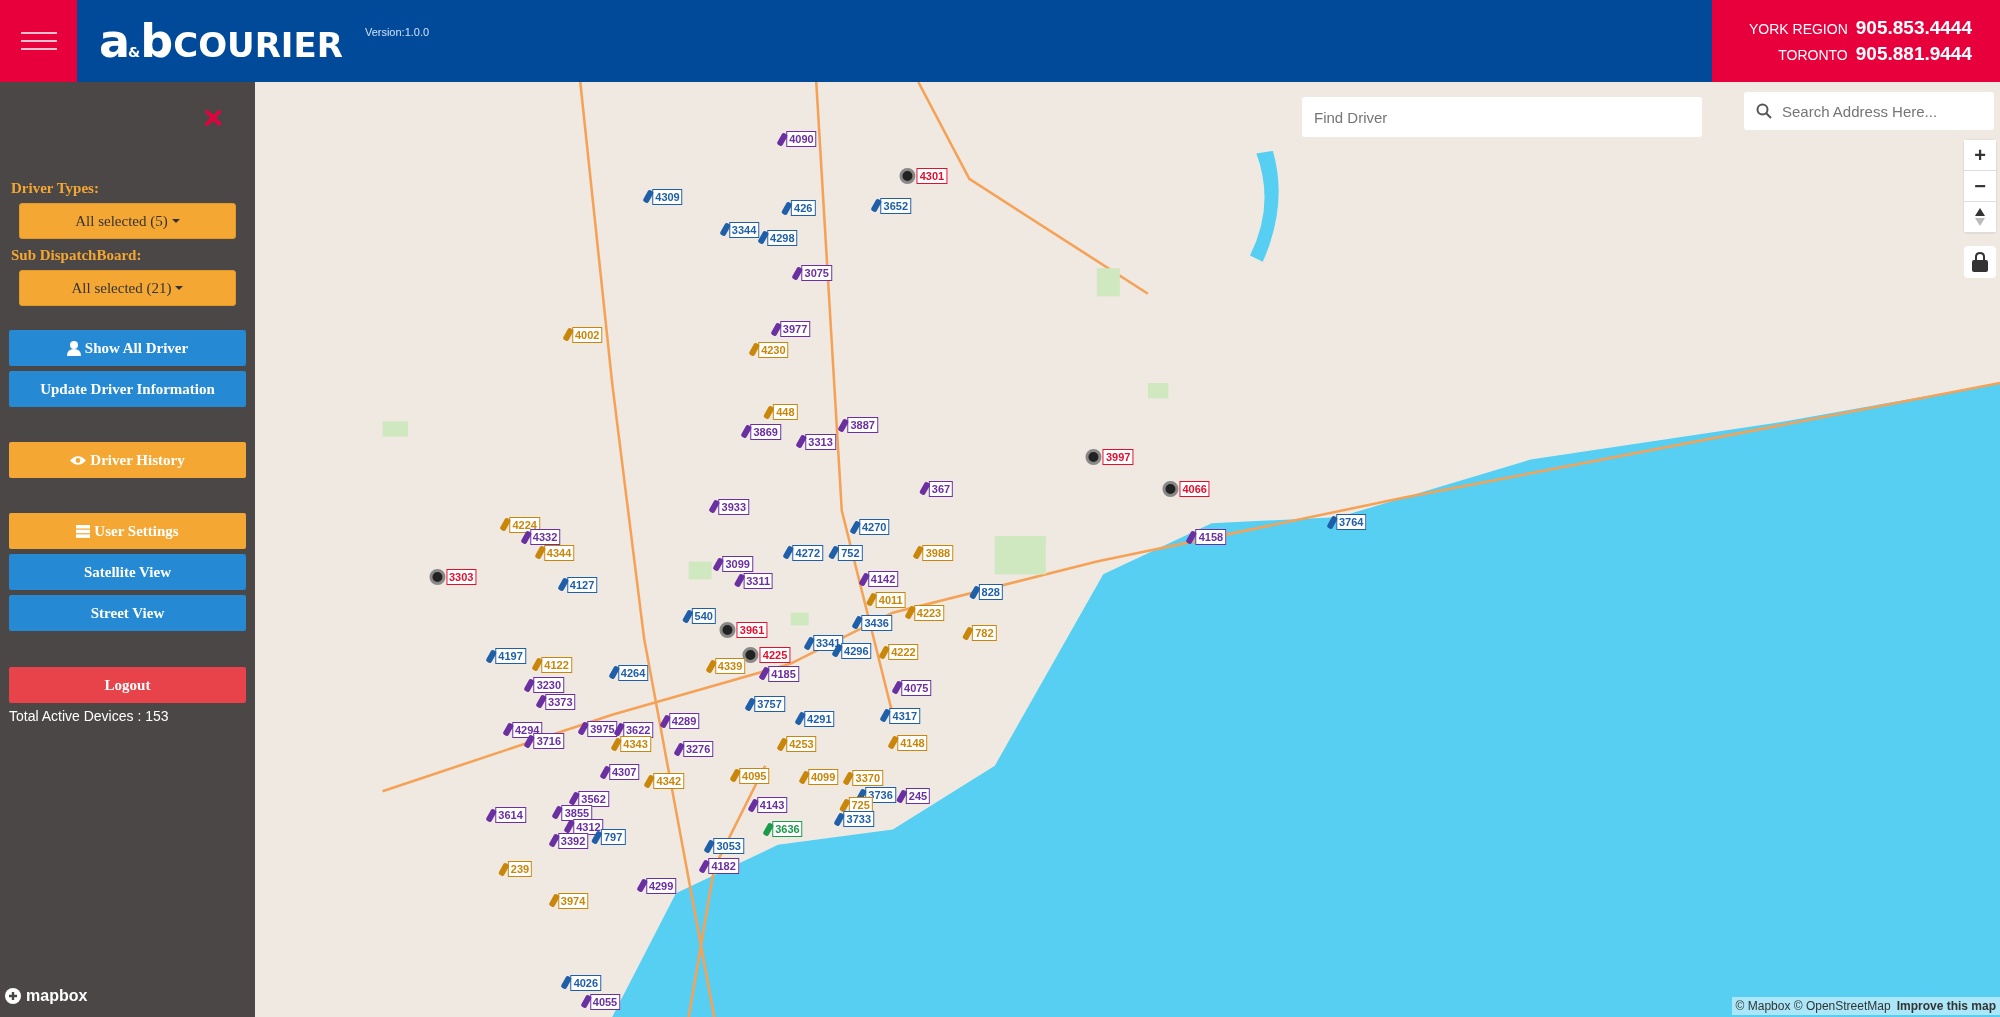  Describe the element at coordinates (613, 837) in the screenshot. I see `driver-label: 797` at that location.